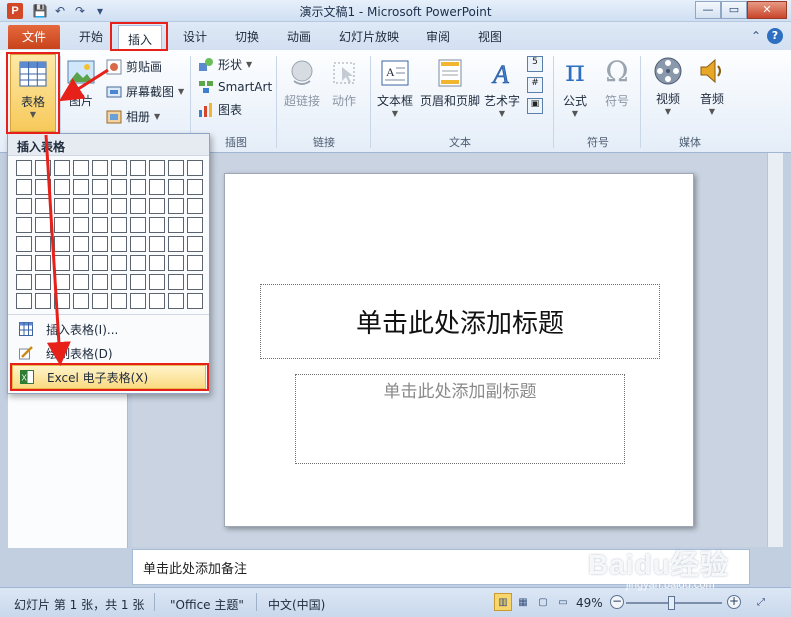  Describe the element at coordinates (76, 217) in the screenshot. I see `annotation-arrows` at that location.